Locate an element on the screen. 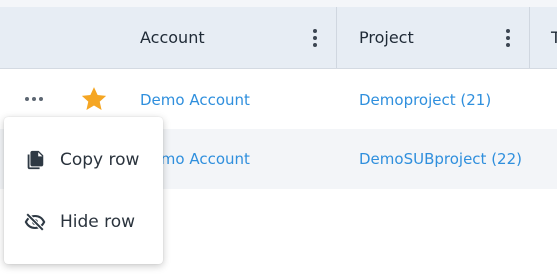 The height and width of the screenshot is (276, 557). top-strip is located at coordinates (278, 3).